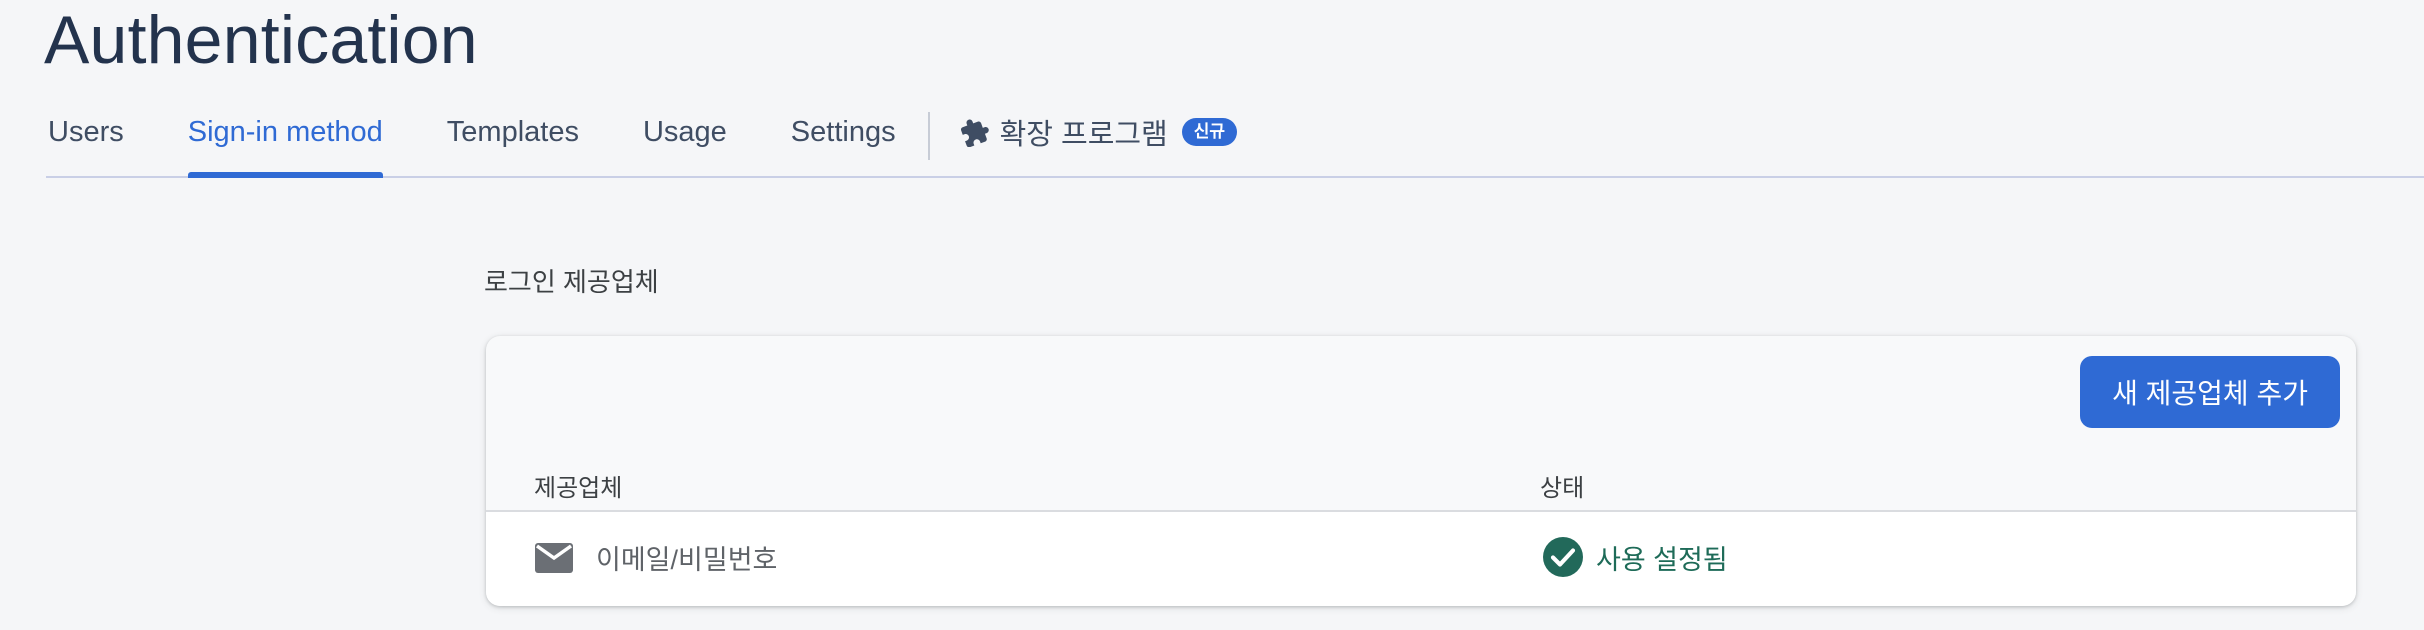 Image resolution: width=2424 pixels, height=630 pixels. Describe the element at coordinates (1563, 557) in the screenshot. I see `check-circle-icon` at that location.